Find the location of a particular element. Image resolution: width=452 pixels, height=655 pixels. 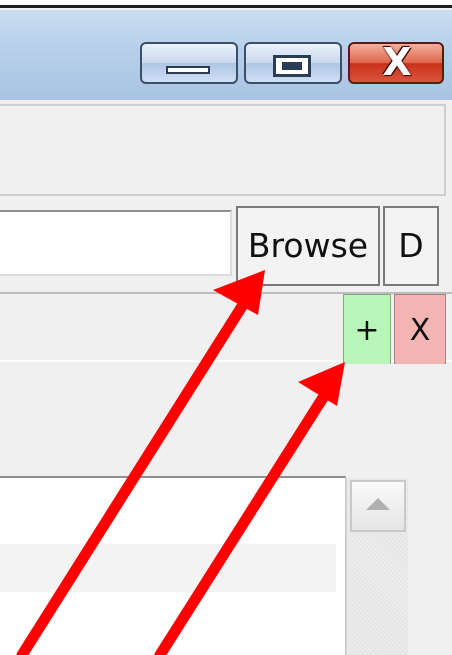

info-panel is located at coordinates (223, 150).